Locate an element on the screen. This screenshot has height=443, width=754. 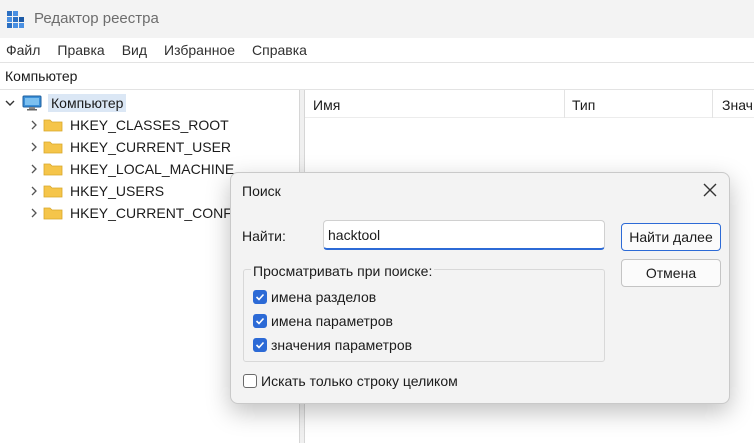
column-name: Имя is located at coordinates (326, 105).